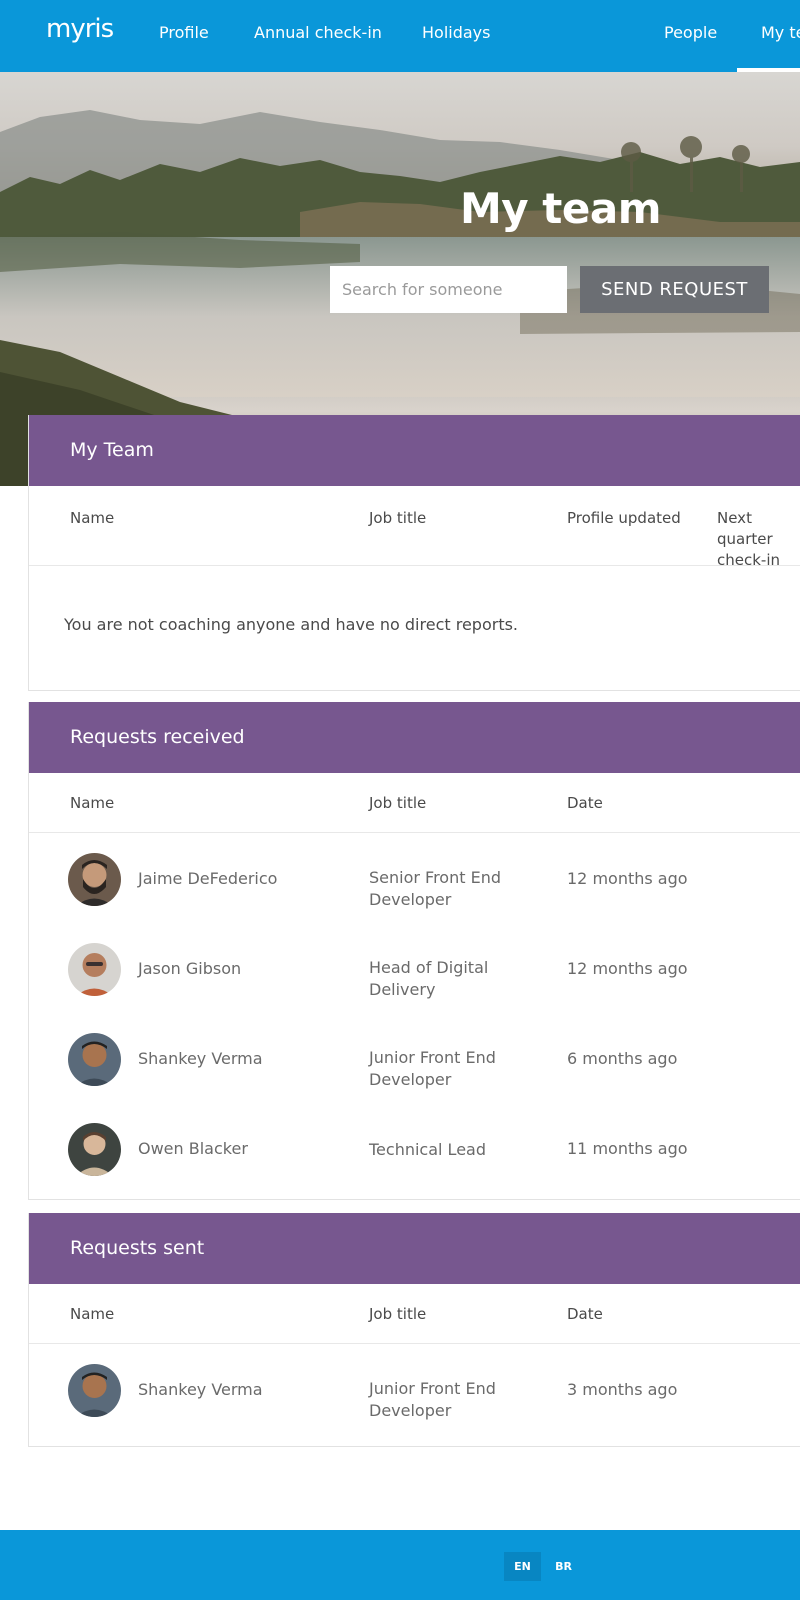 The height and width of the screenshot is (1600, 800). I want to click on nav-item-holidays: Holidays, so click(456, 36).